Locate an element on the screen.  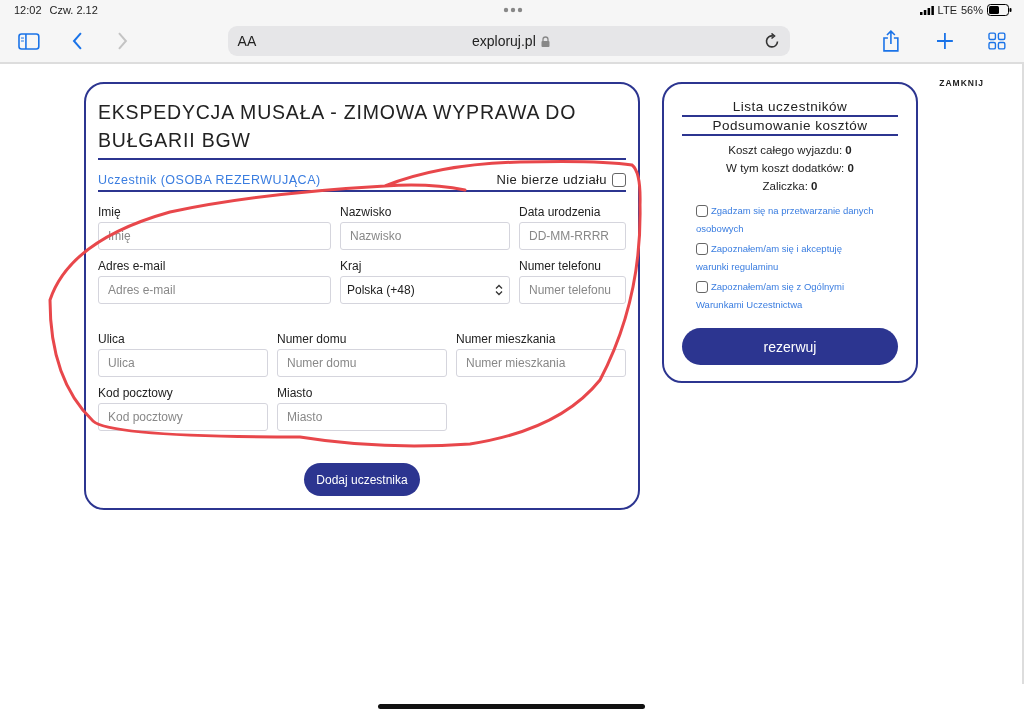
add-participant-button: Dodaj uczestnika is located at coordinates (362, 479).